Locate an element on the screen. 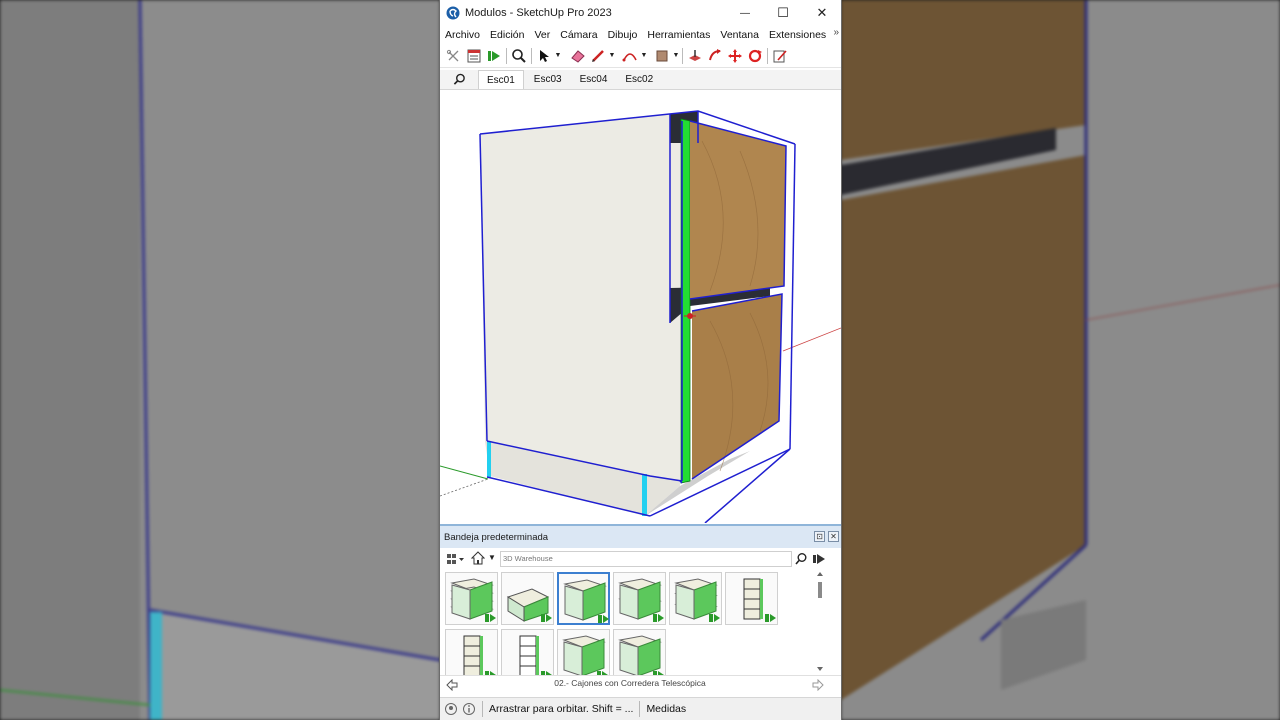  menu-ver: Ver is located at coordinates (542, 35).